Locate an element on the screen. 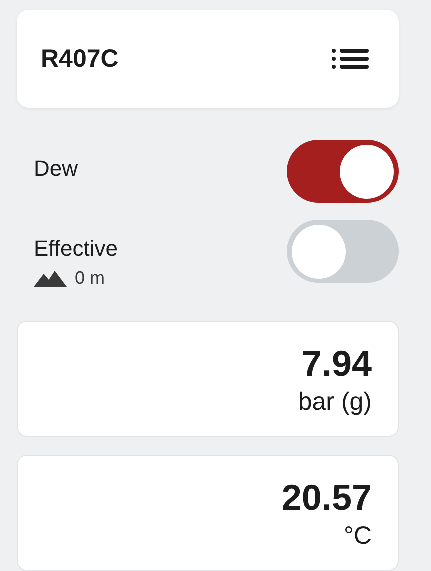 This screenshot has width=431, height=571. toggle-label: Effective is located at coordinates (76, 249).